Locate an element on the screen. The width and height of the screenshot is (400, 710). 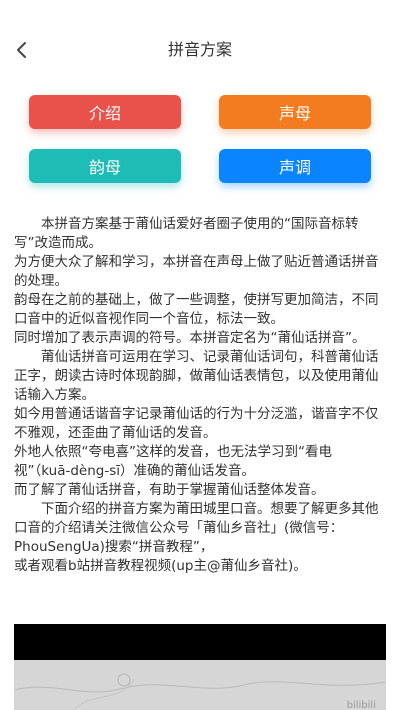
video-player: bilibili is located at coordinates (200, 667).